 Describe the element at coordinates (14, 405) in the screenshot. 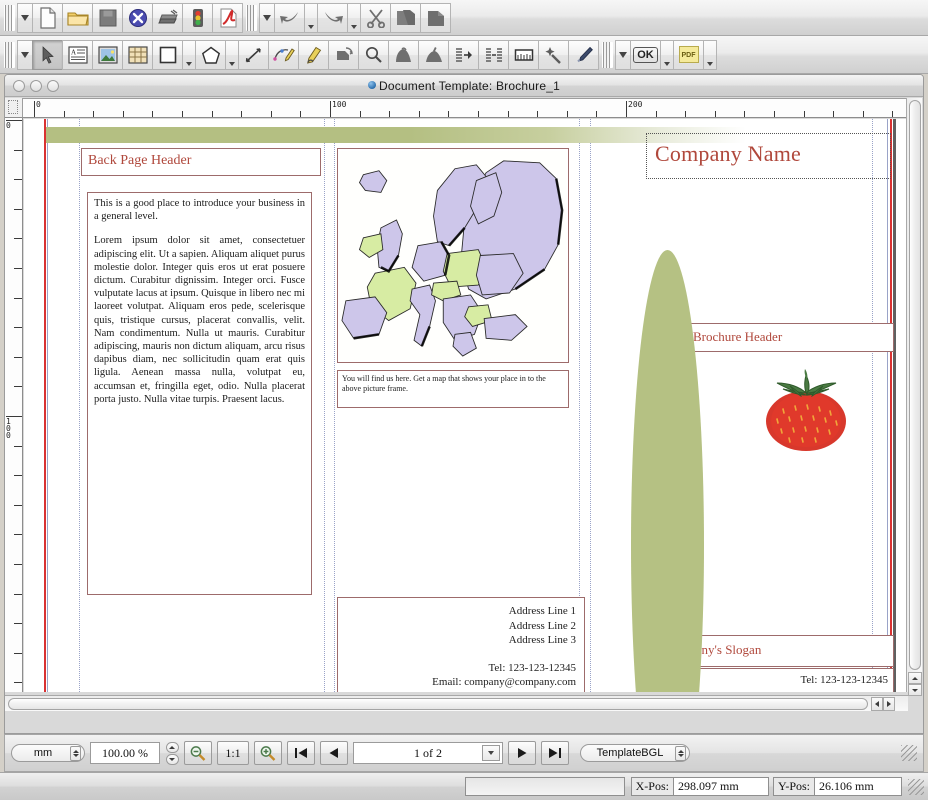

I see `vertical-ruler: 0 1 0 0` at that location.